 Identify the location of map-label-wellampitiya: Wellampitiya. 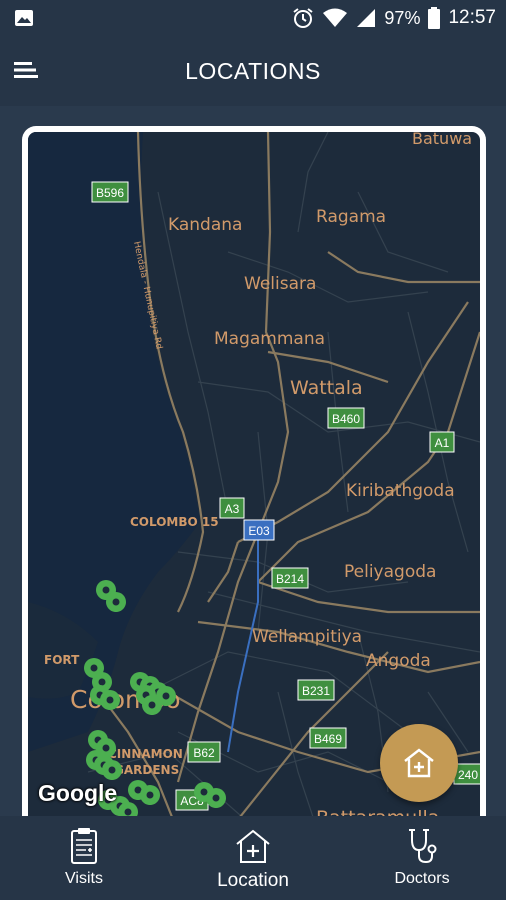
(307, 637).